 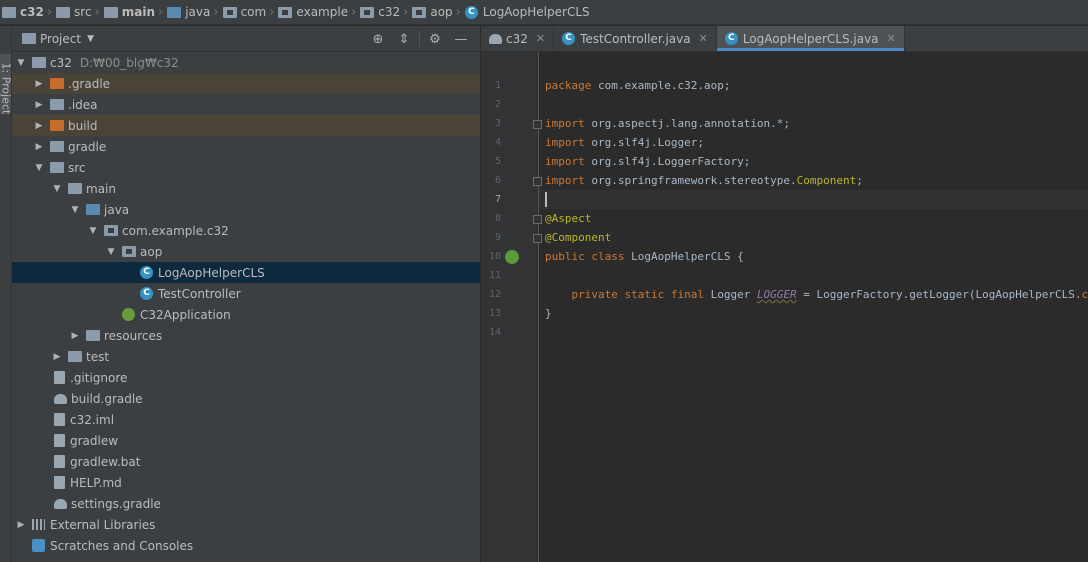 I want to click on code-line: import org.slf4j.Logger;, so click(x=624, y=142).